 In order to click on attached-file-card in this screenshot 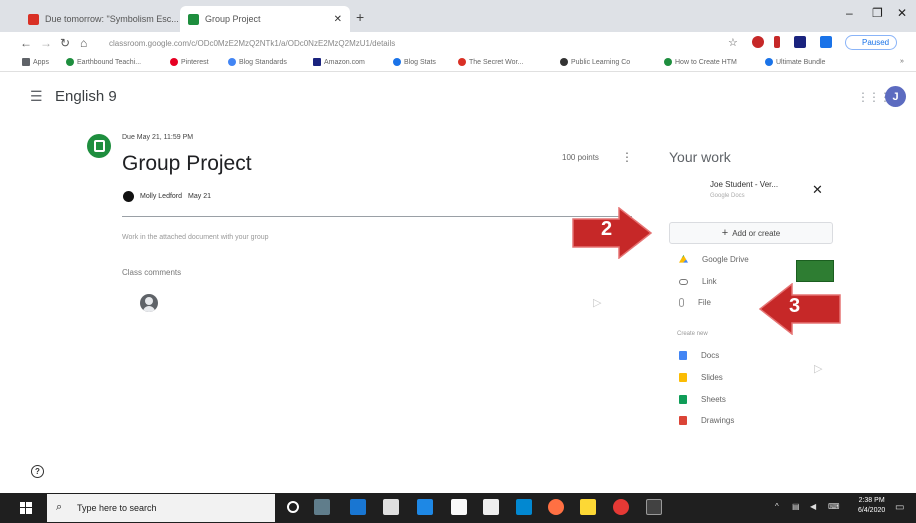, I will do `click(751, 191)`.